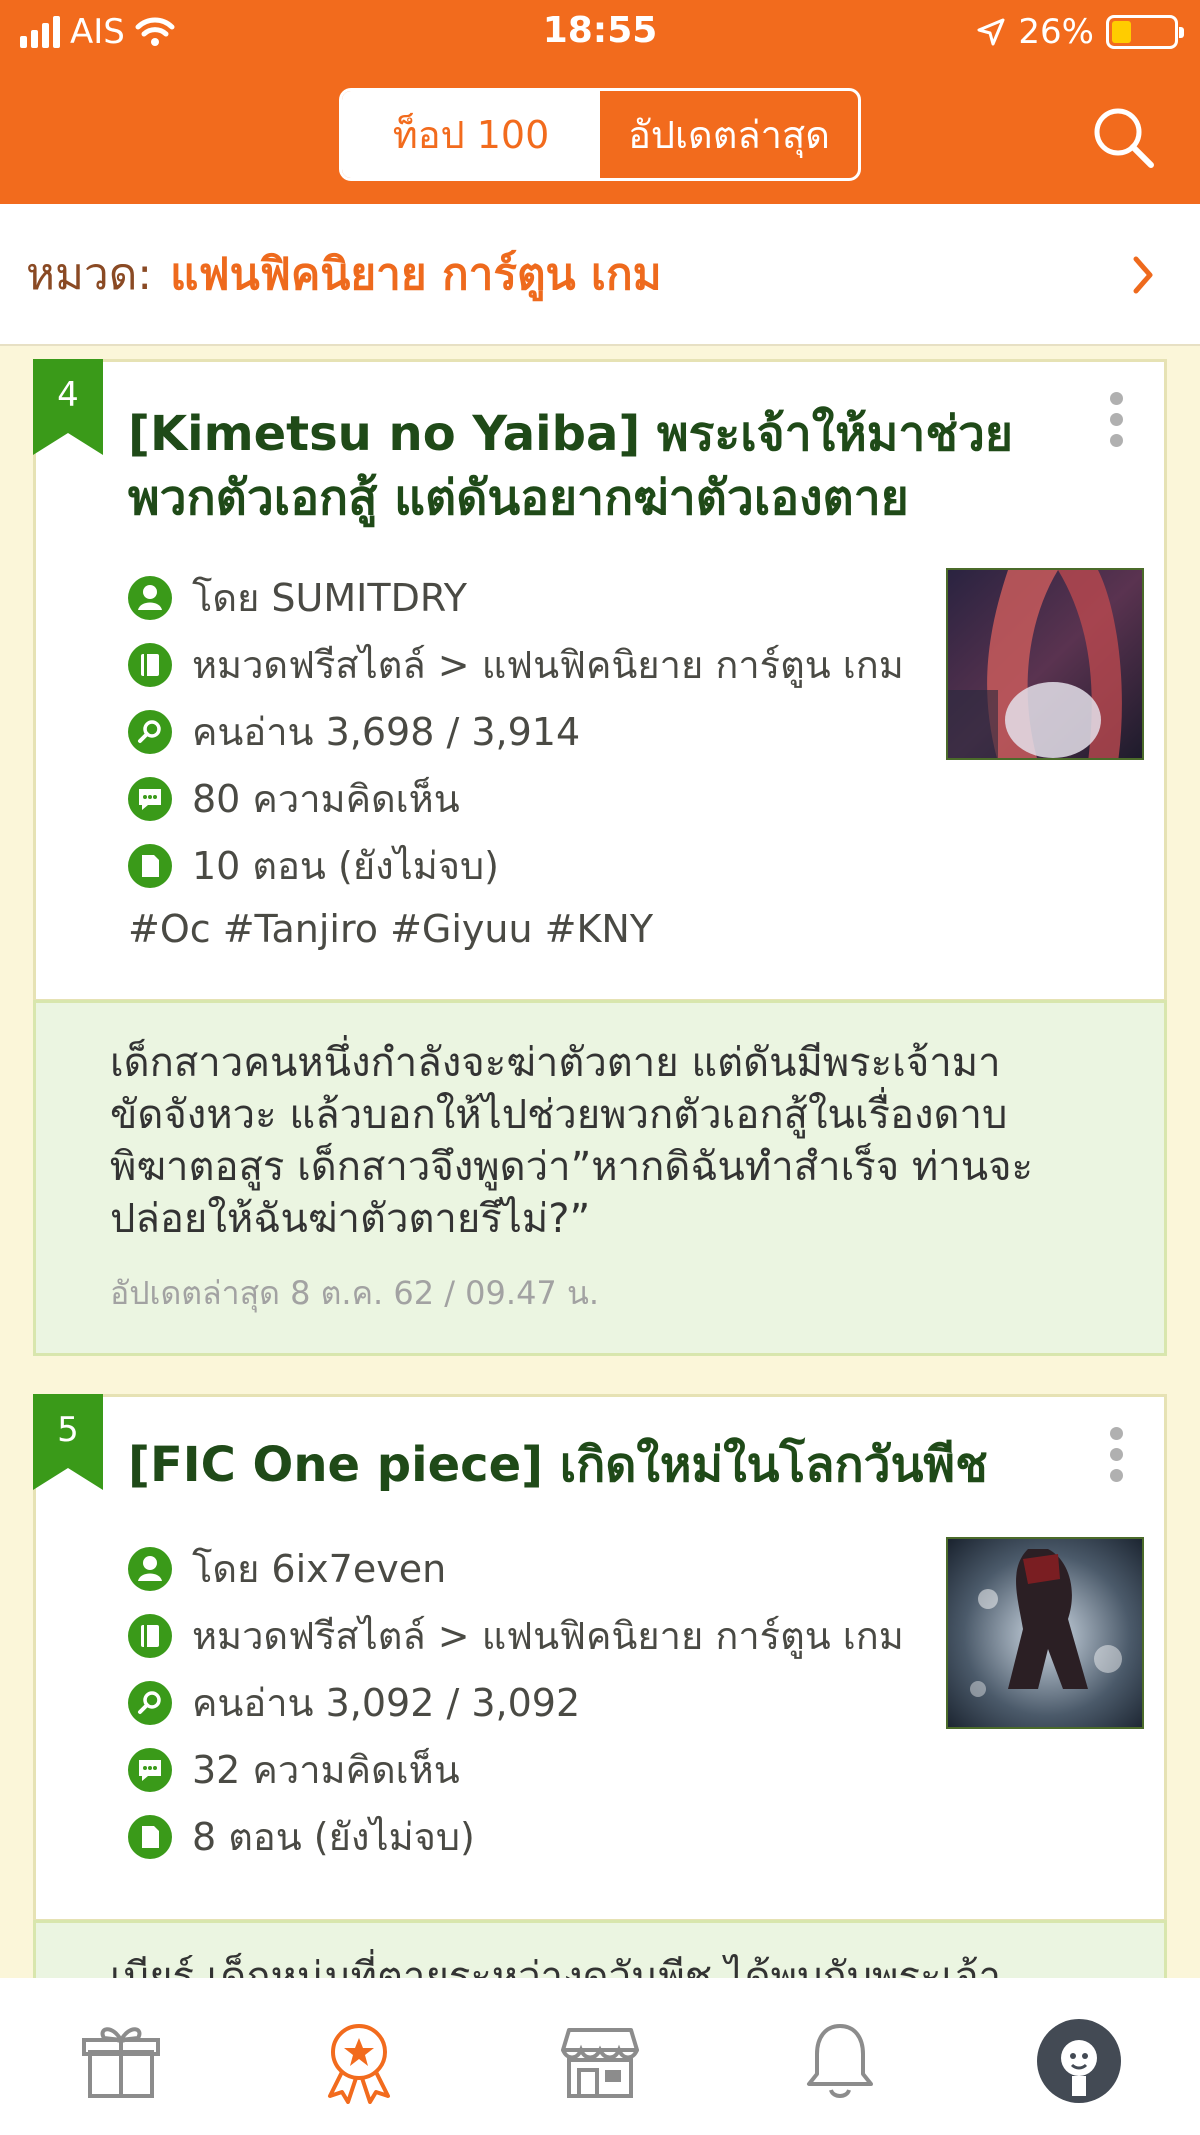 The width and height of the screenshot is (1200, 2135). I want to click on comments-row: 32 ความคิดเห็น, so click(516, 1769).